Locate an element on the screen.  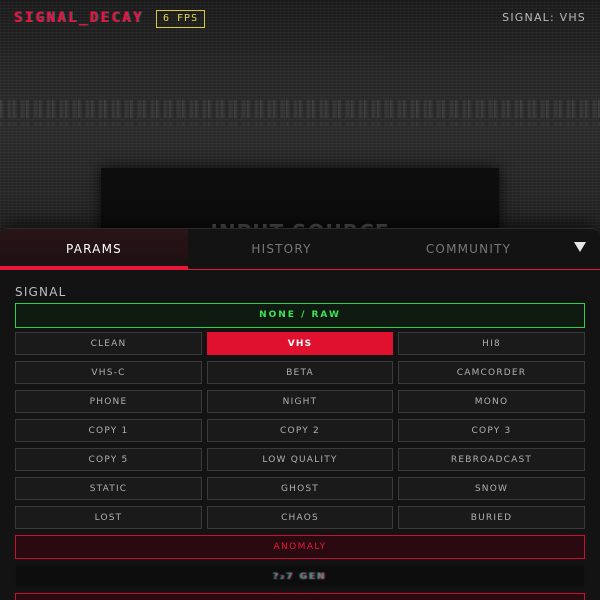
preset-rebroadcast-button: REBROADCAST is located at coordinates (491, 459).